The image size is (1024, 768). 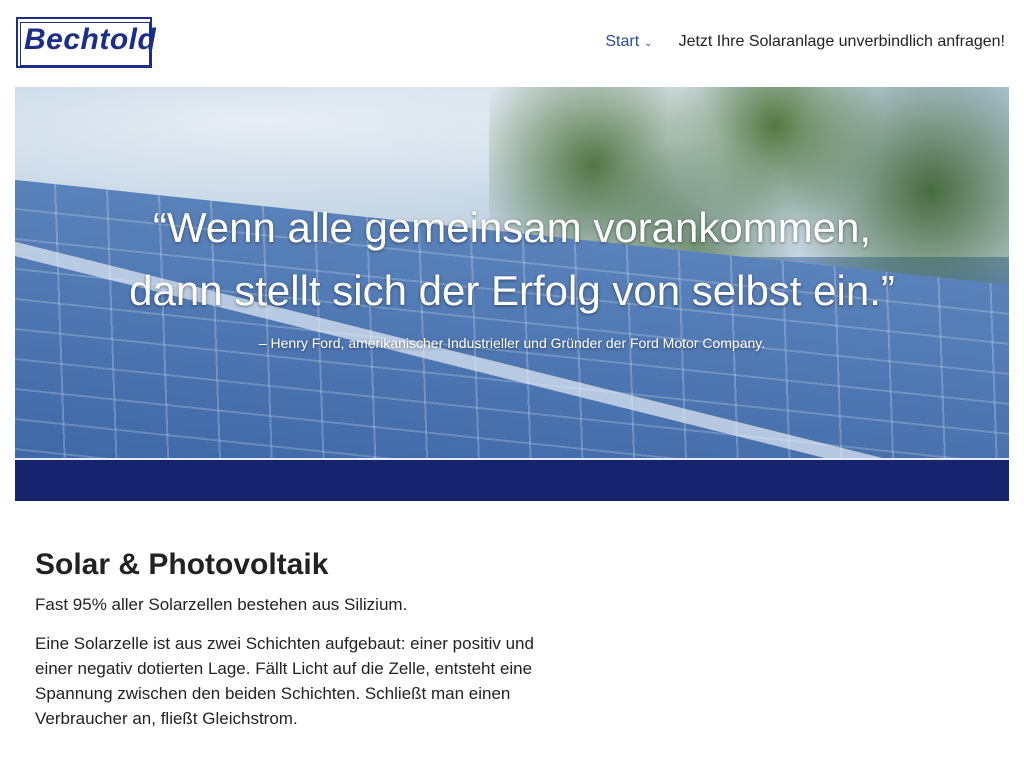 I want to click on bechtold-logo: Bechtold, so click(x=86, y=42).